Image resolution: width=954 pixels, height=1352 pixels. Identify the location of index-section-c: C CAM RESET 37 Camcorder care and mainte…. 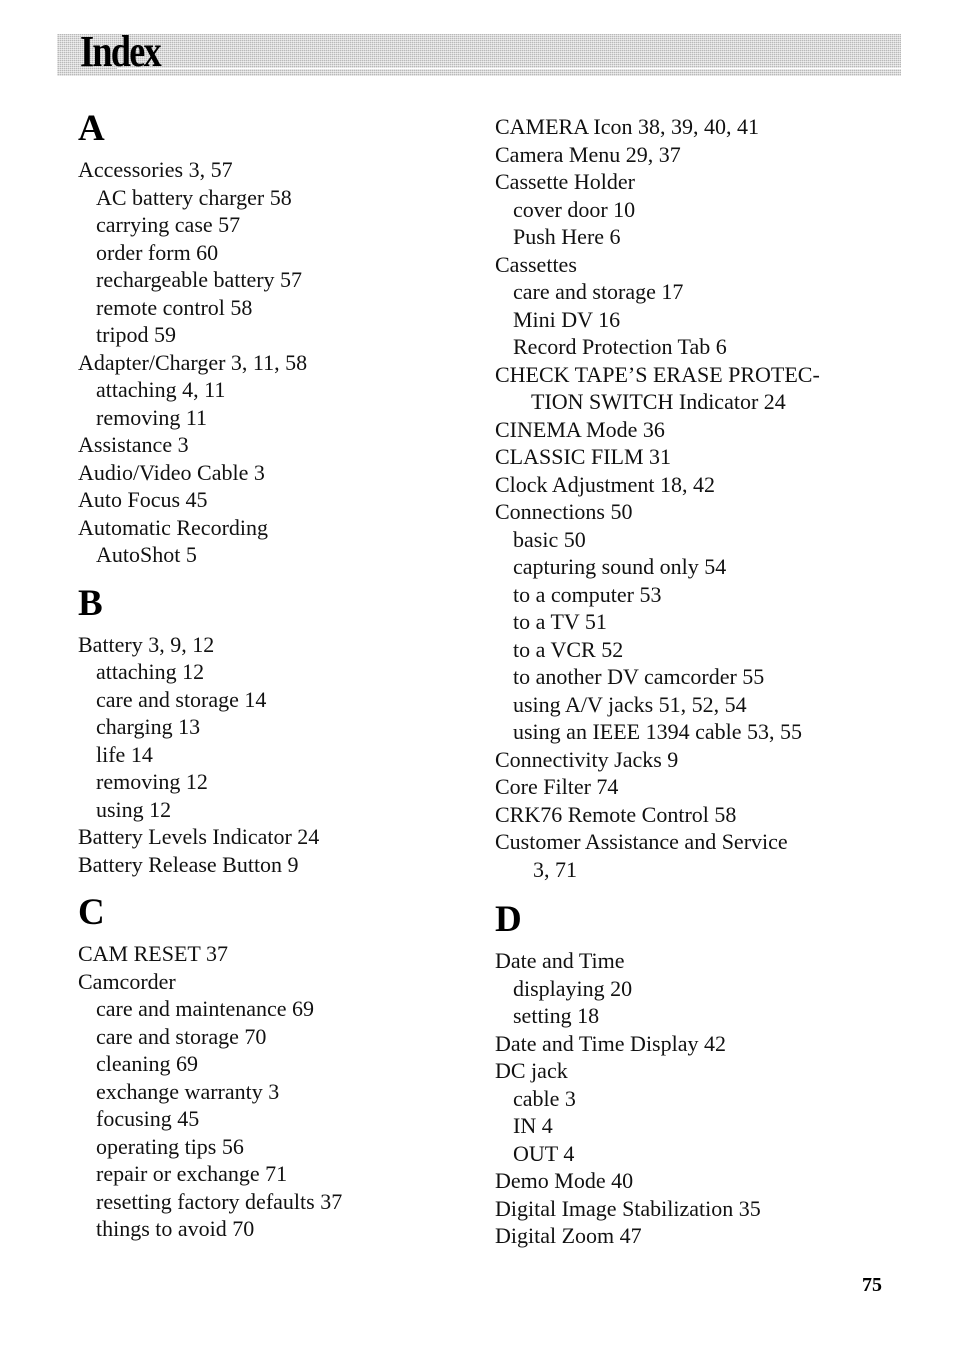
(273, 1067).